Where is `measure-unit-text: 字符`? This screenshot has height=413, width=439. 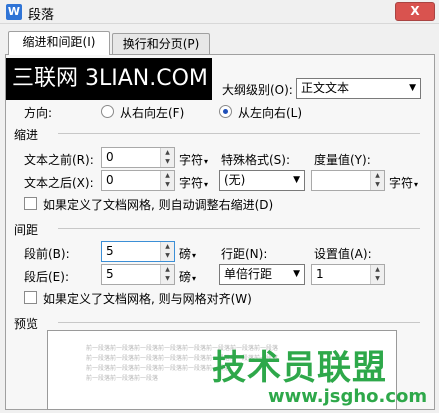
measure-unit-text: 字符 is located at coordinates (401, 183).